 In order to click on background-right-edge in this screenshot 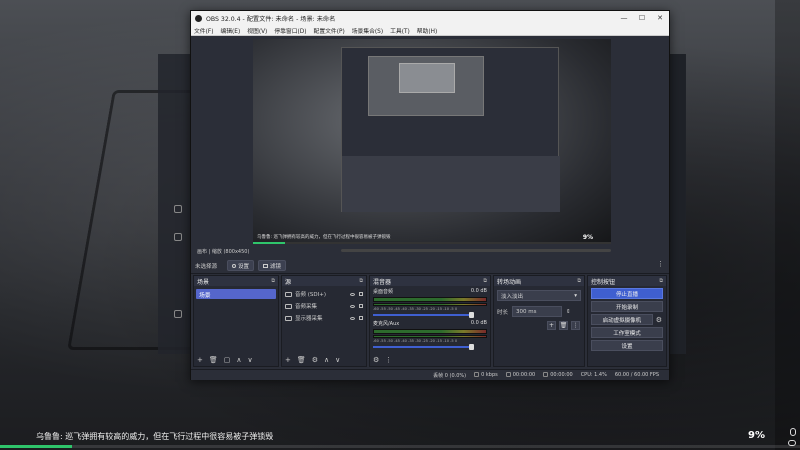, I will do `click(787, 225)`.